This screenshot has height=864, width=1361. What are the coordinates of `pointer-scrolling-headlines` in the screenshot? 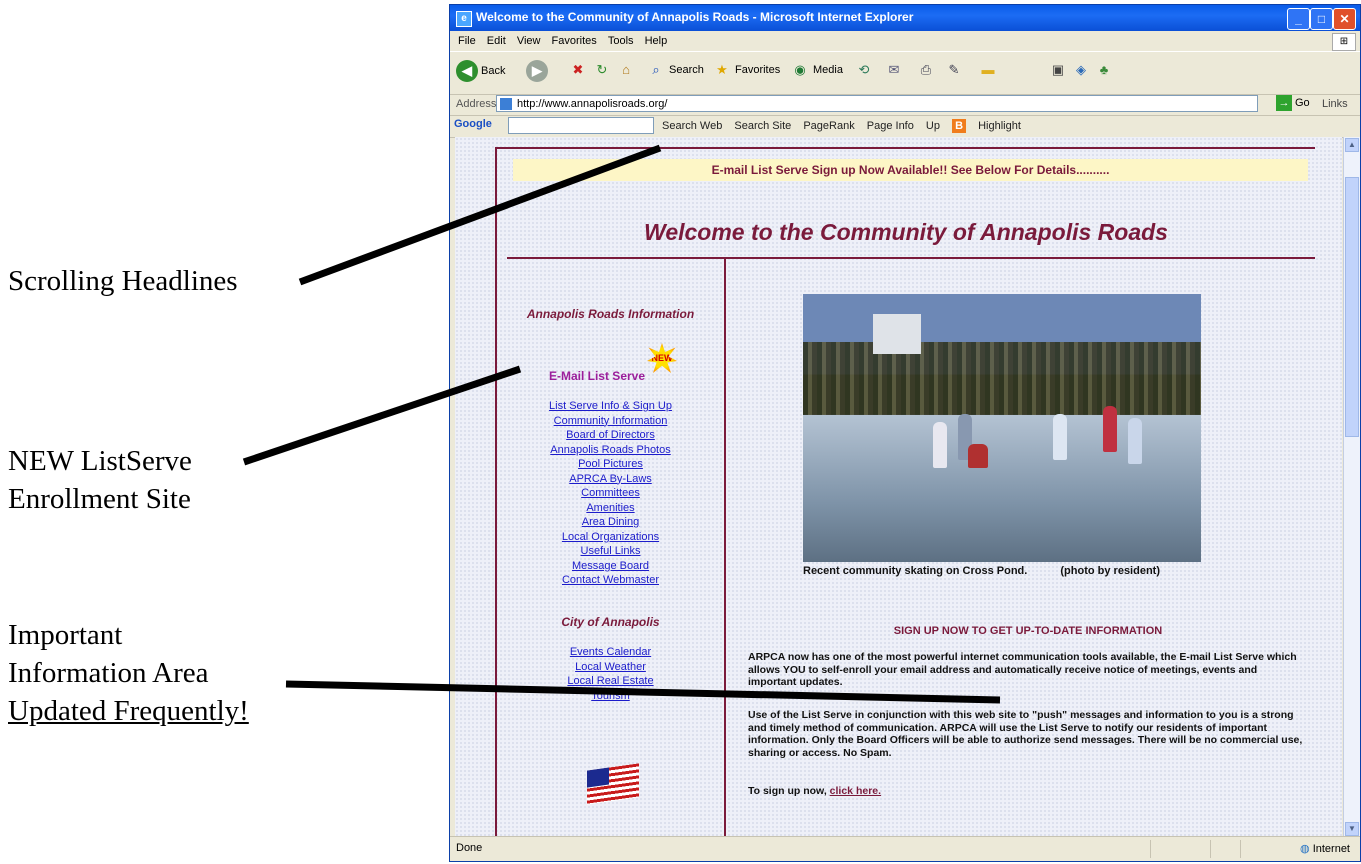 It's located at (480, 215).